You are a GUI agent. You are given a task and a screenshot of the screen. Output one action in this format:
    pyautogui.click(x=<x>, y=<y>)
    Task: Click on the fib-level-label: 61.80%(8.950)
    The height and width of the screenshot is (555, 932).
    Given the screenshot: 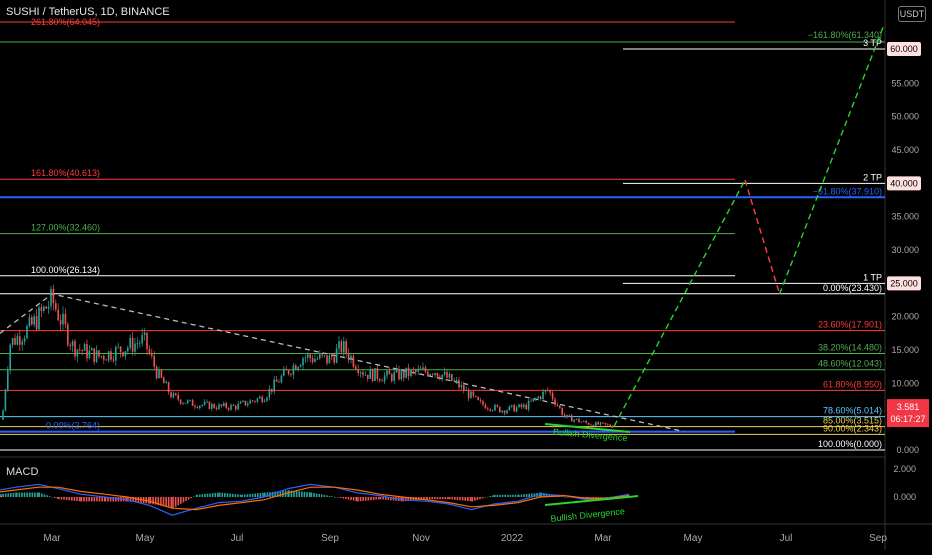 What is the action you would take?
    pyautogui.click(x=852, y=384)
    